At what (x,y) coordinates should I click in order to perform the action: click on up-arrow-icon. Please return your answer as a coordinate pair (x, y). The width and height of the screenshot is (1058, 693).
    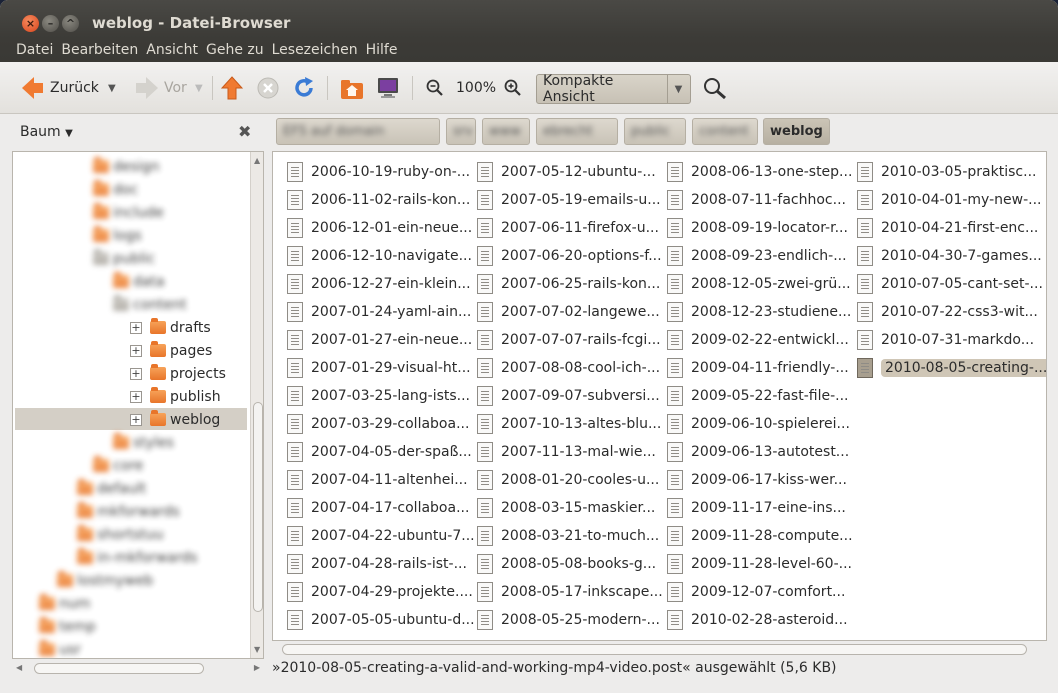
    Looking at the image, I should click on (232, 88).